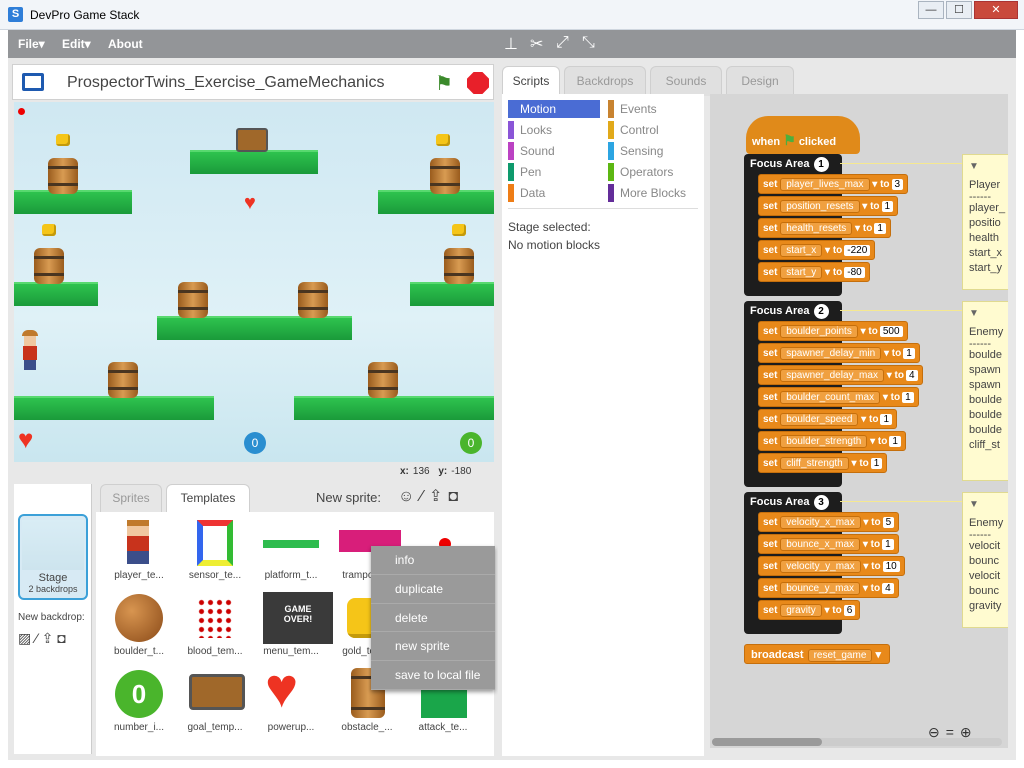 Image resolution: width=1024 pixels, height=768 pixels. I want to click on set-variable-block: set start_x ▾ to -220, so click(817, 250).